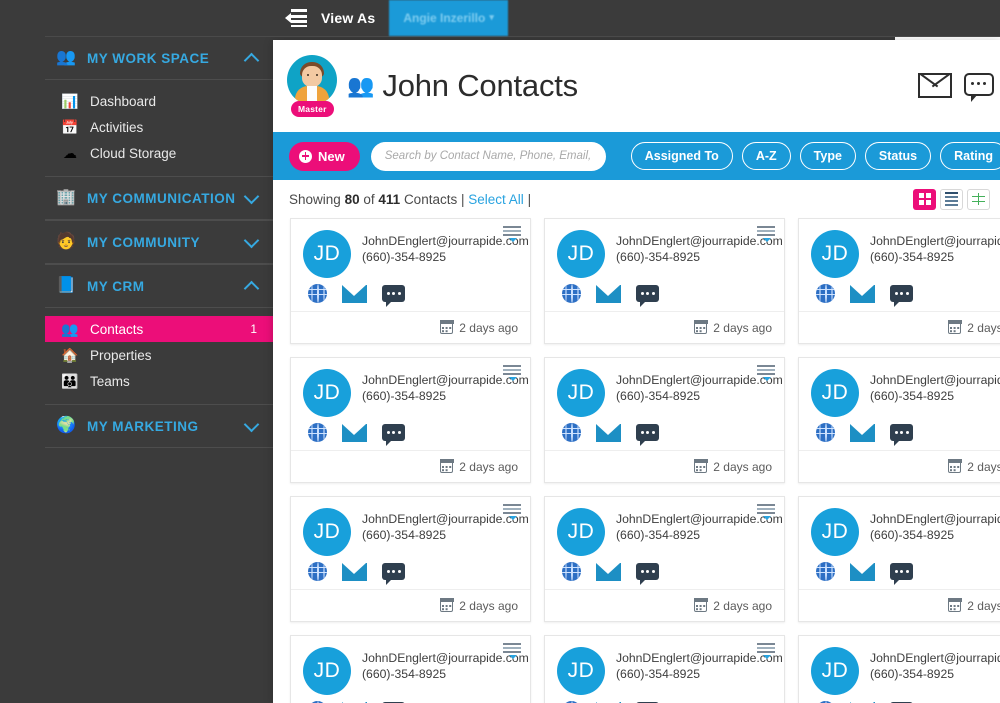  What do you see at coordinates (159, 286) in the screenshot?
I see `sidebar-group-my-crm: 📘 MY CRM` at bounding box center [159, 286].